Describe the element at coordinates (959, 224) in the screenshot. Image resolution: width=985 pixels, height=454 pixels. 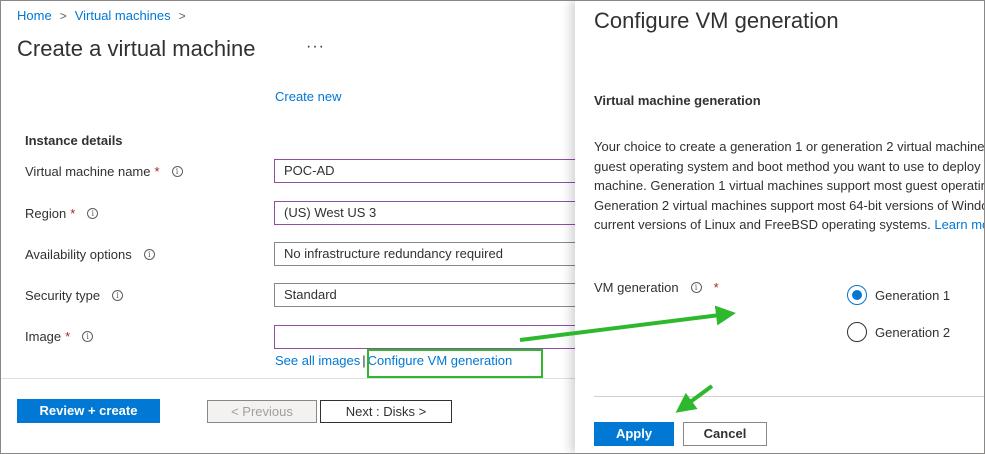
I see `learn-more-link: Learn more` at that location.